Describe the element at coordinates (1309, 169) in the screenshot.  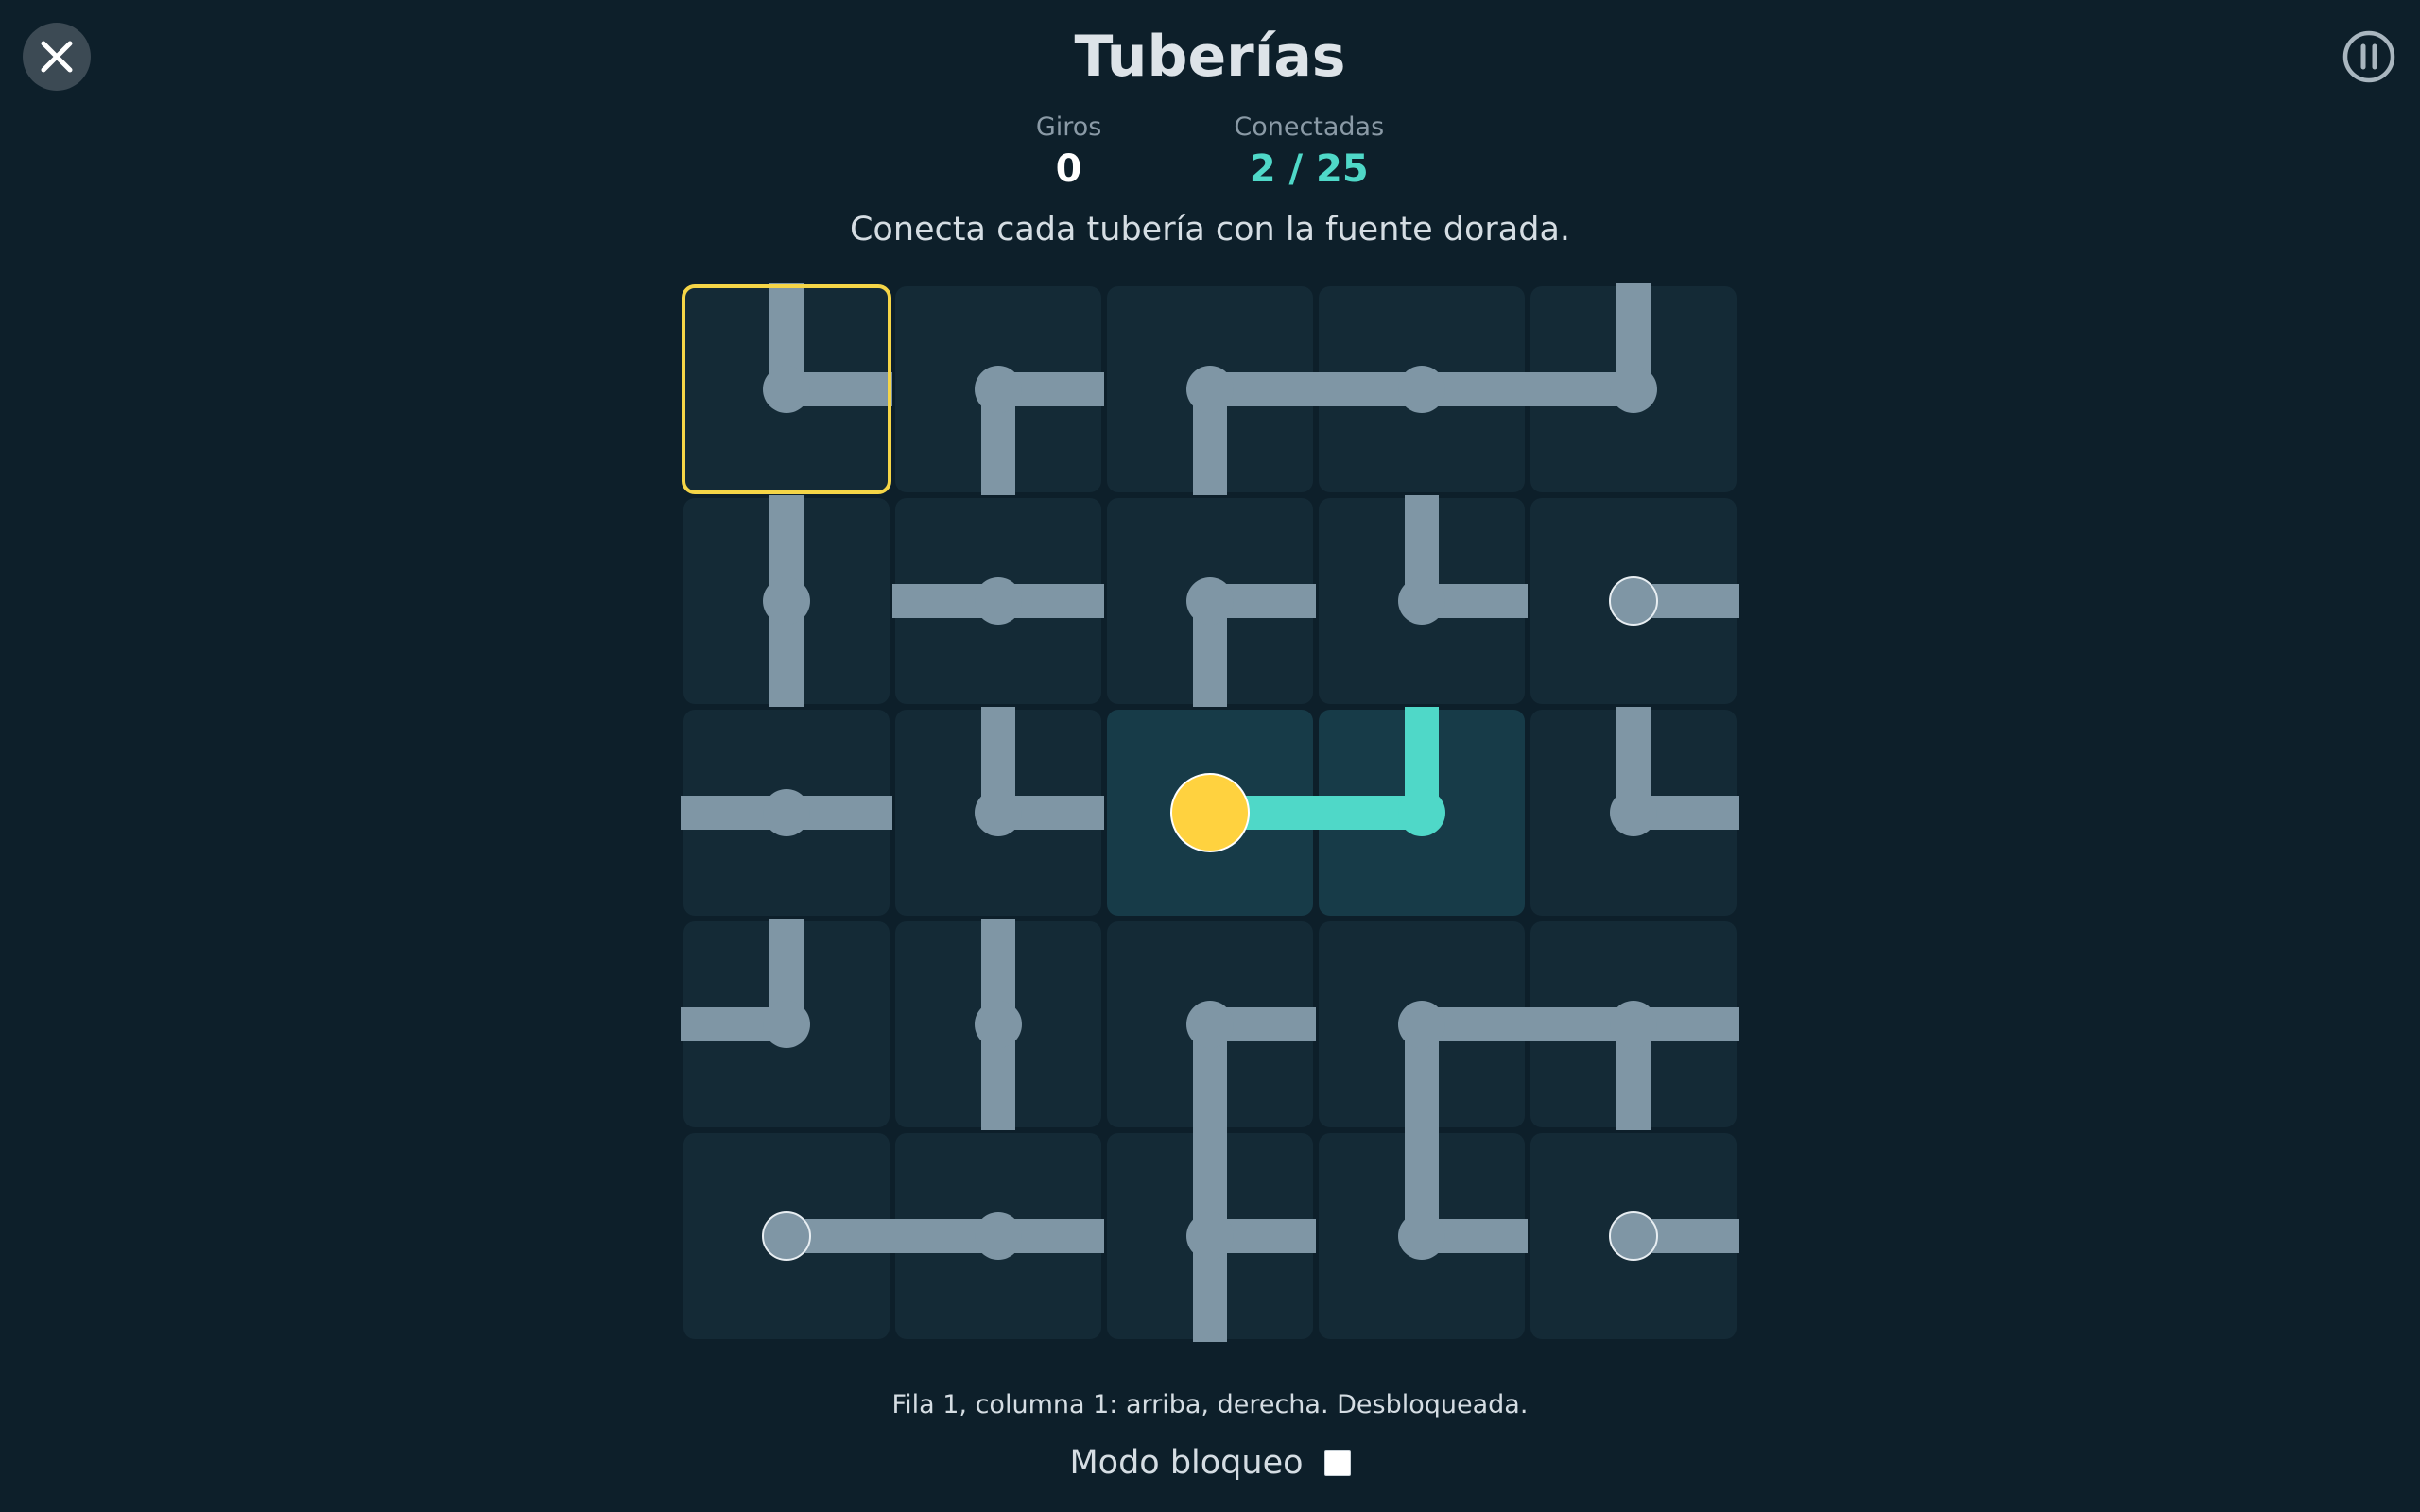
I see `connected-value: 2 / 25` at that location.